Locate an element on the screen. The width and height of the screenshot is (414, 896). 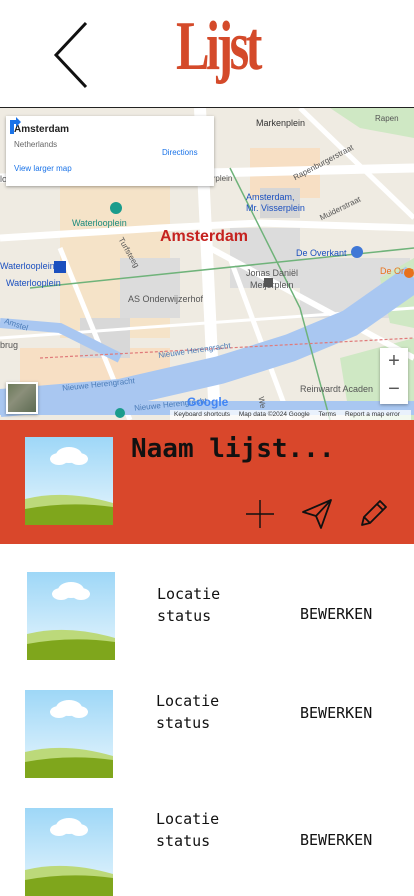
send-icon is located at coordinates (317, 514).